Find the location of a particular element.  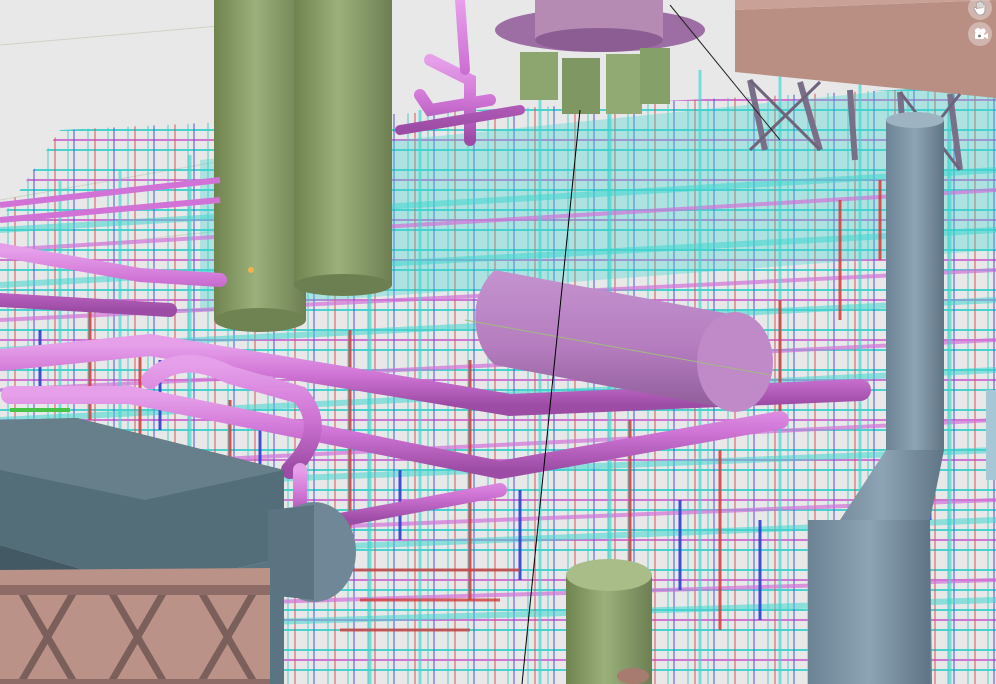

camera-icon is located at coordinates (980, 34).